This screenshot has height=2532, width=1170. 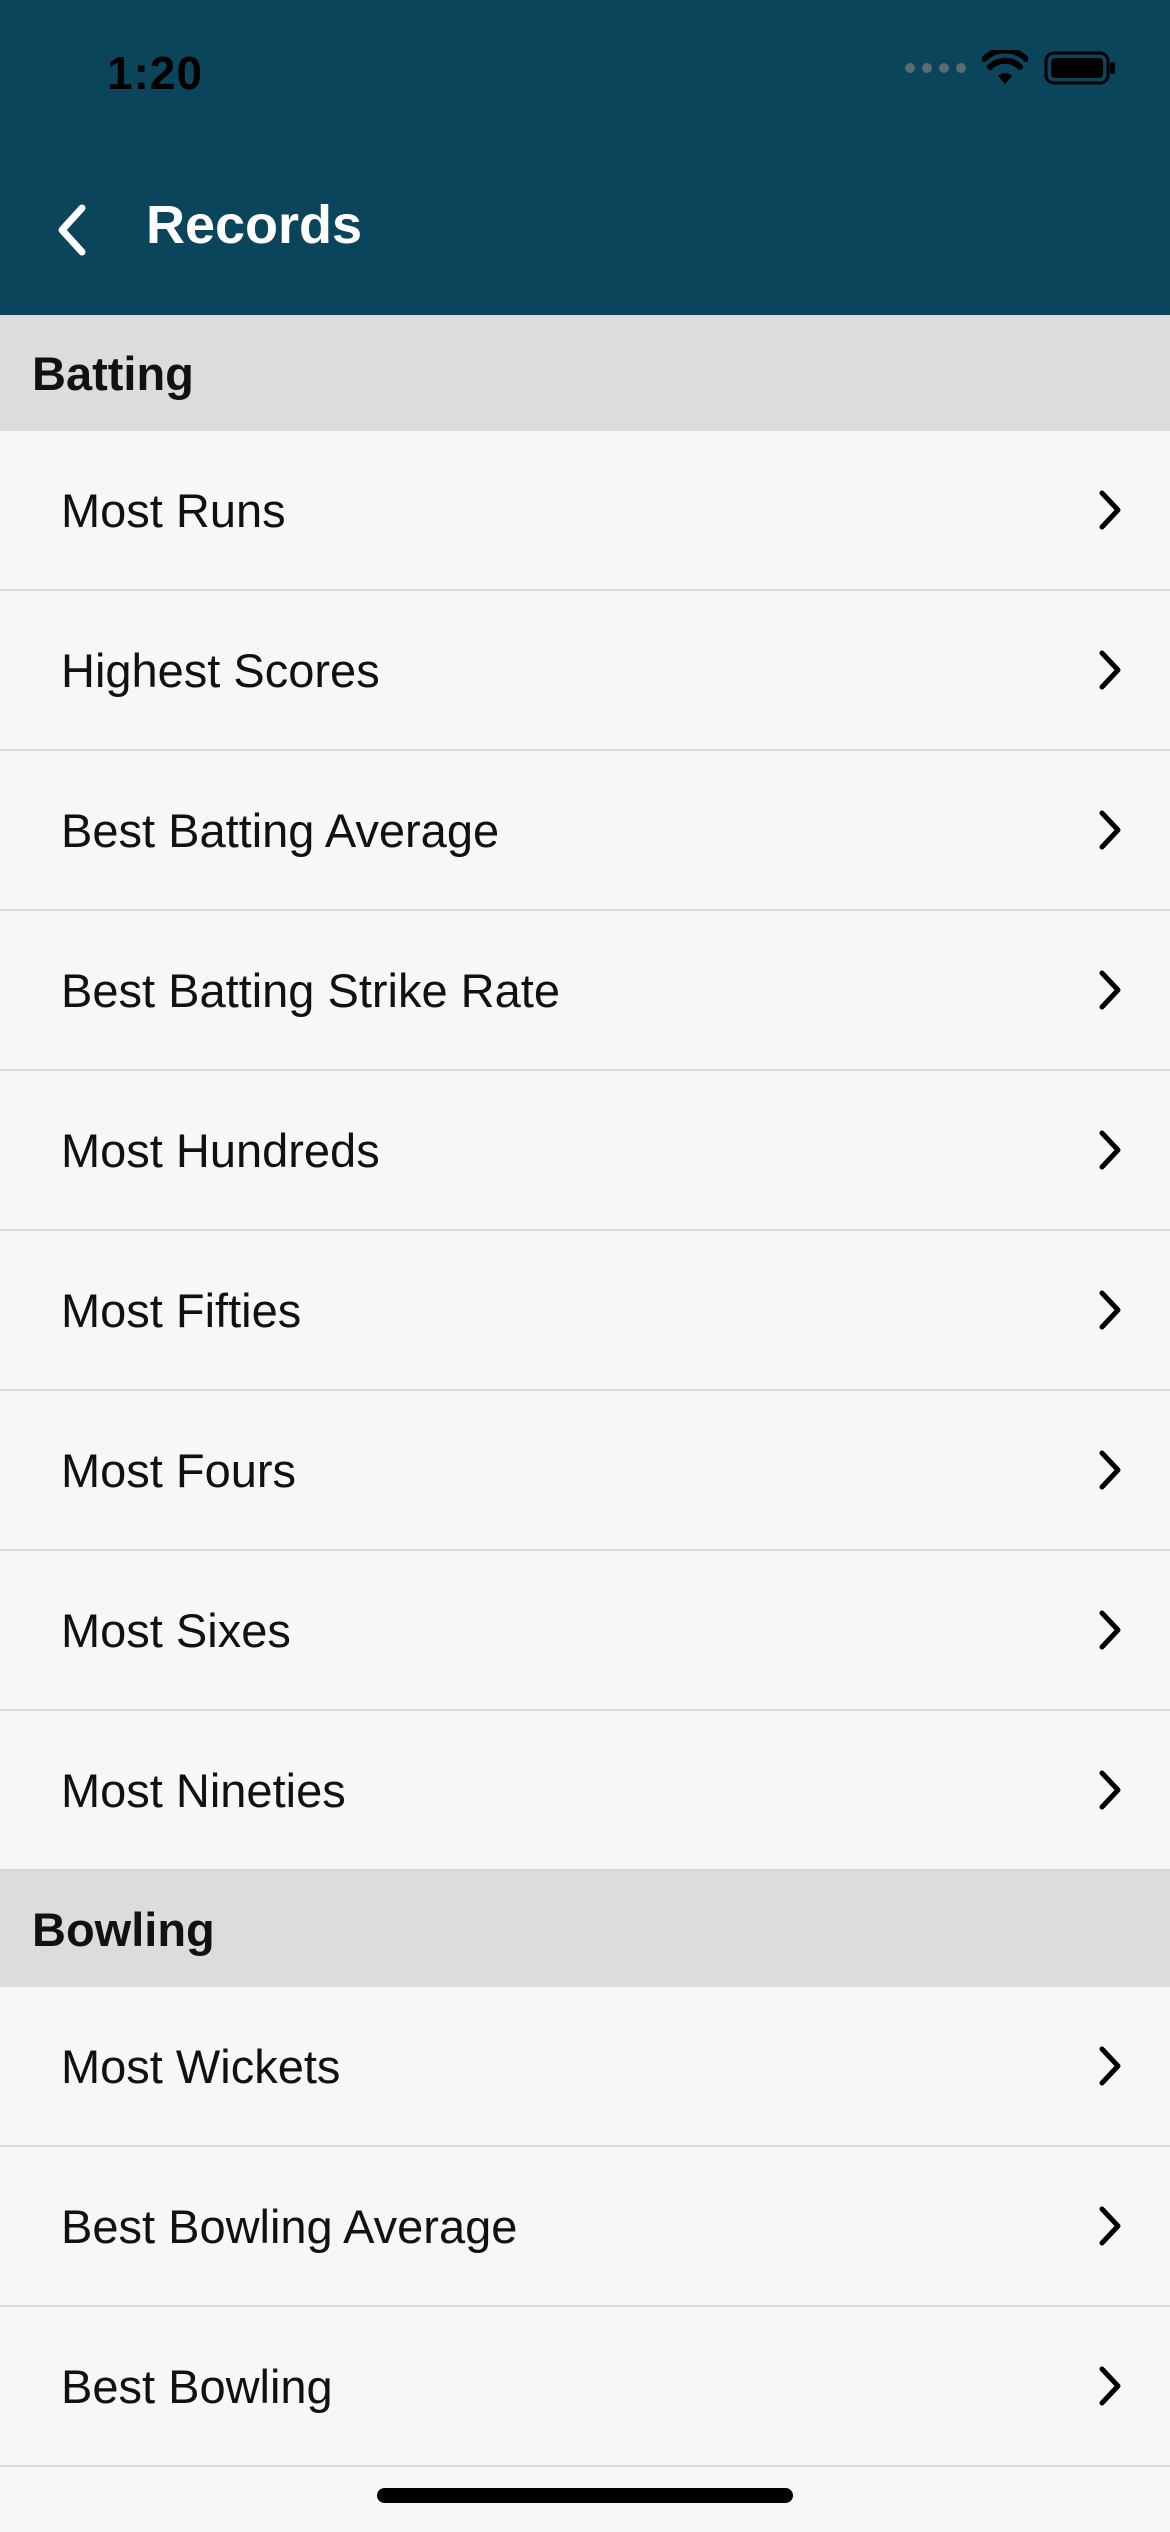 What do you see at coordinates (173, 510) in the screenshot?
I see `list-item-label: Most Runs` at bounding box center [173, 510].